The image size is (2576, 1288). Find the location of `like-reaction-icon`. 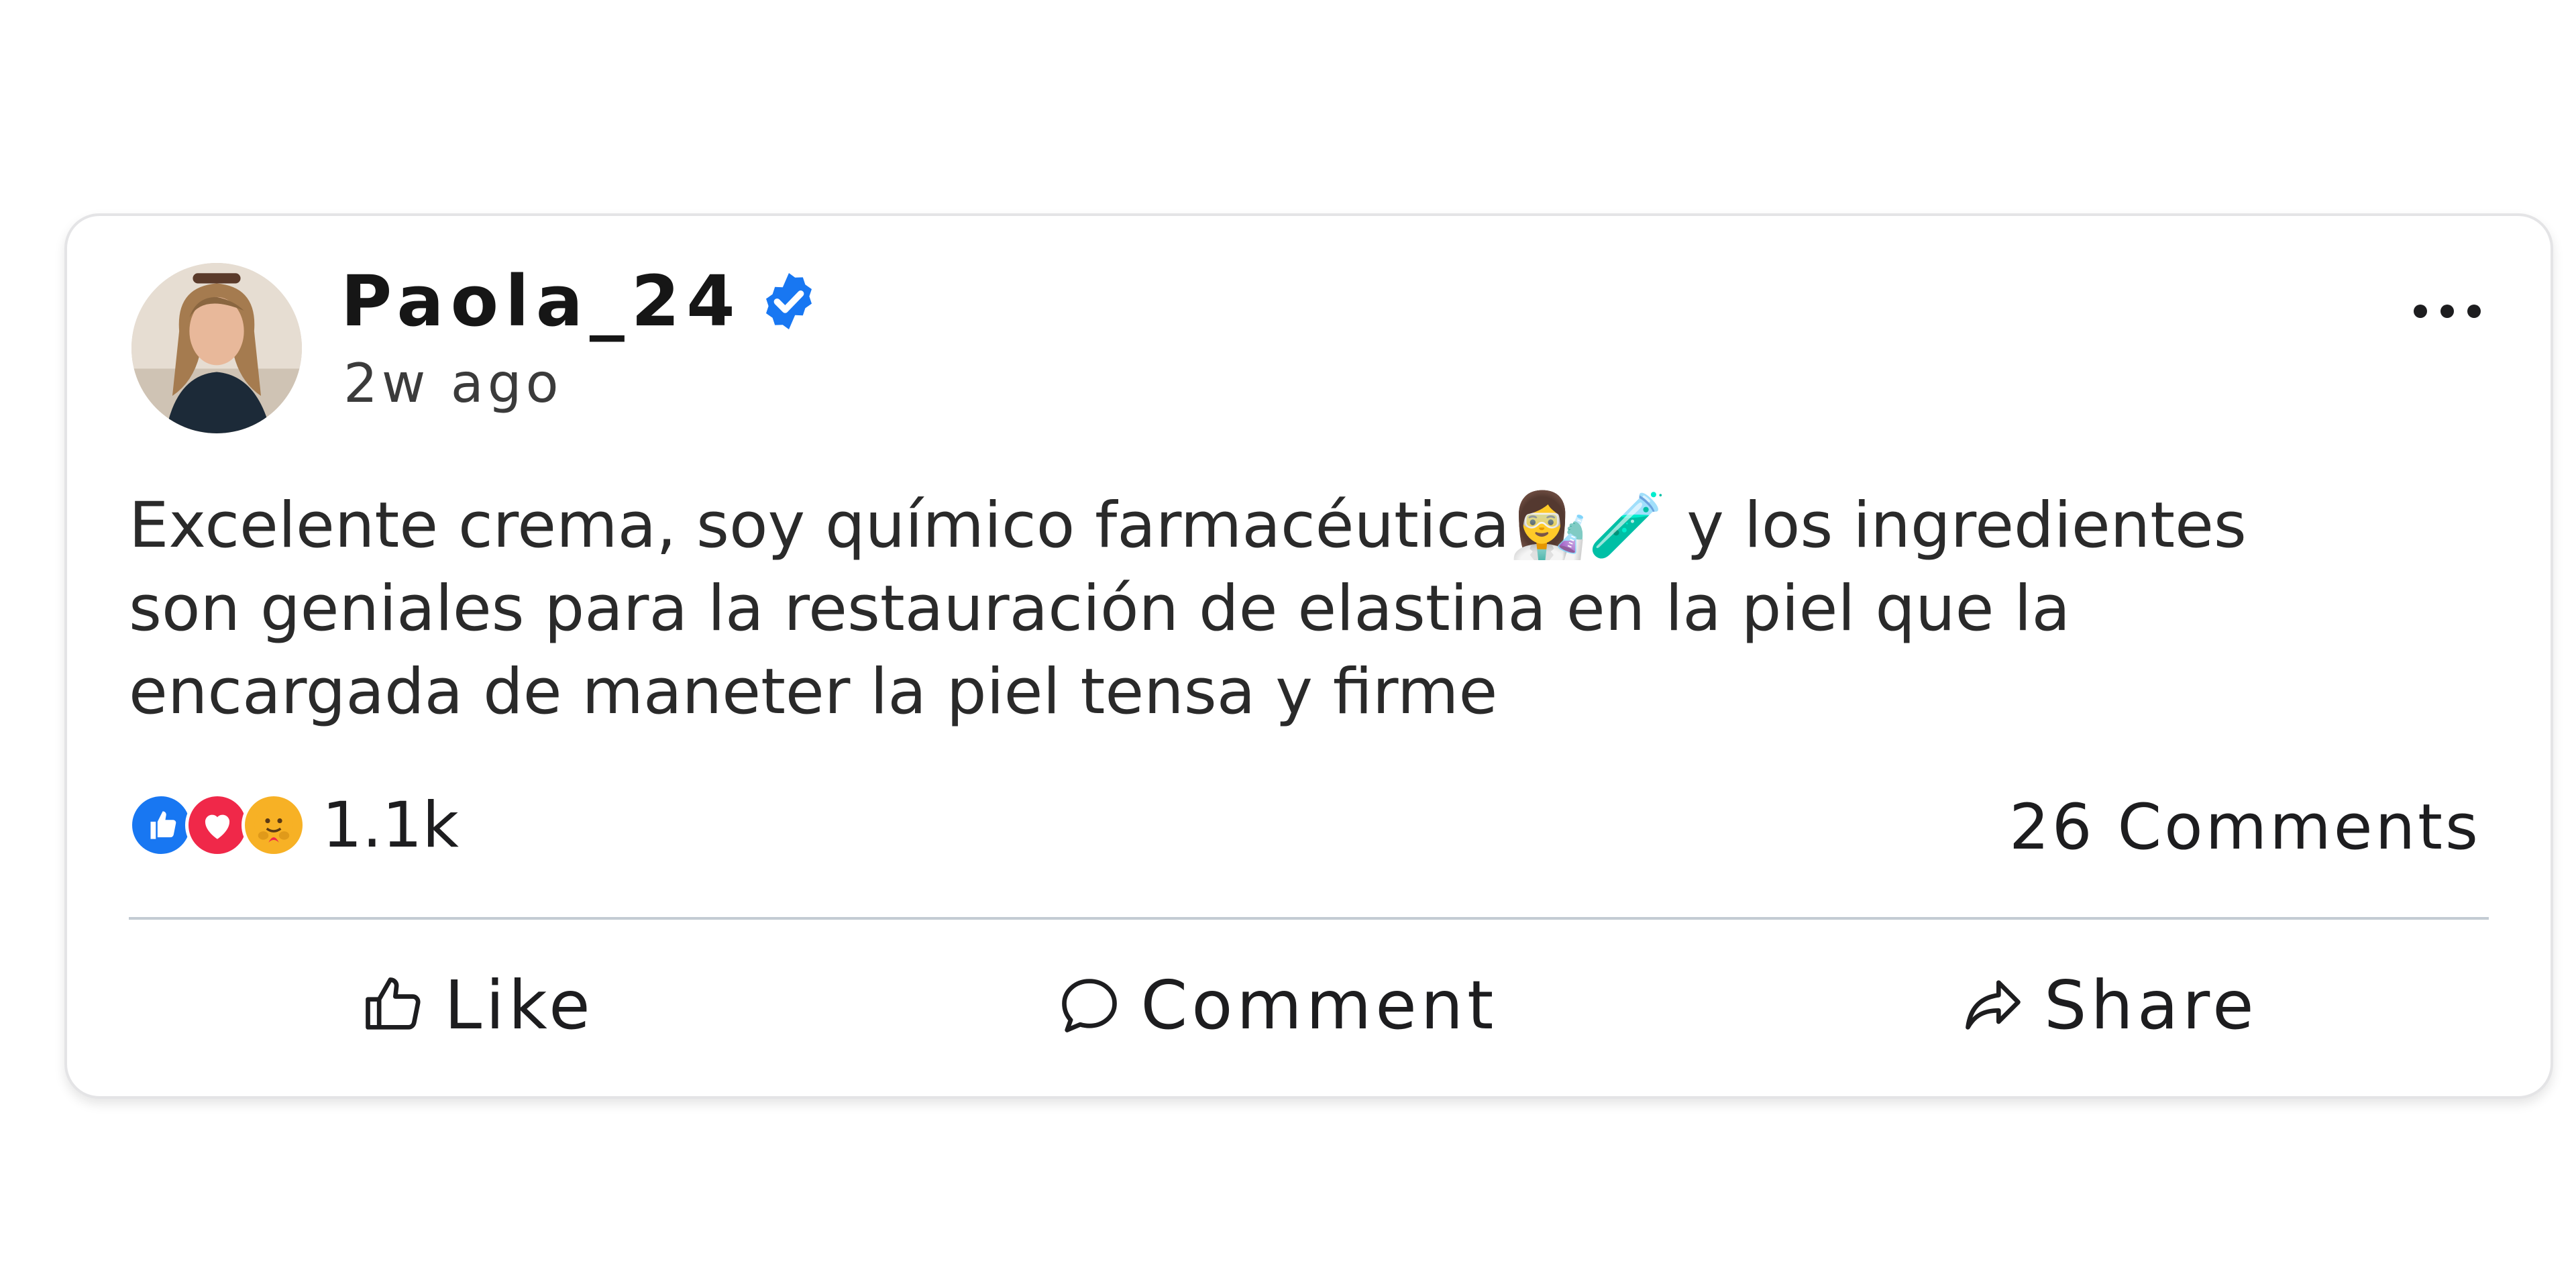

like-reaction-icon is located at coordinates (161, 825).